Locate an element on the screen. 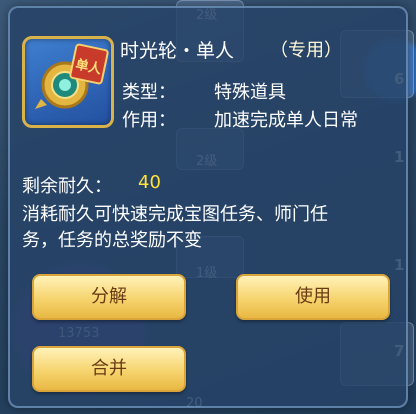 The image size is (416, 414). item-effect-label: 作用： is located at coordinates (149, 120).